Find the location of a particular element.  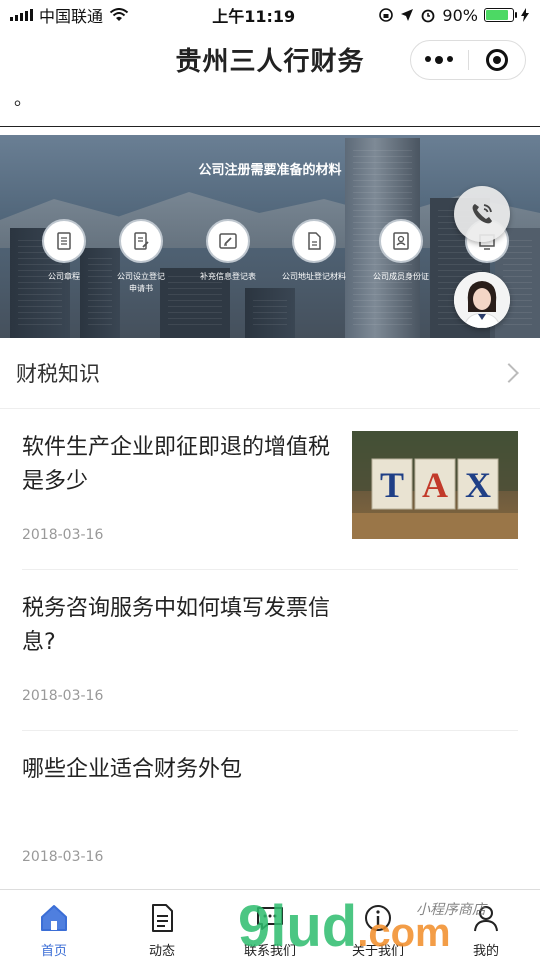

status-bar: 中国联通 上午11:19 90% is located at coordinates (270, 15).